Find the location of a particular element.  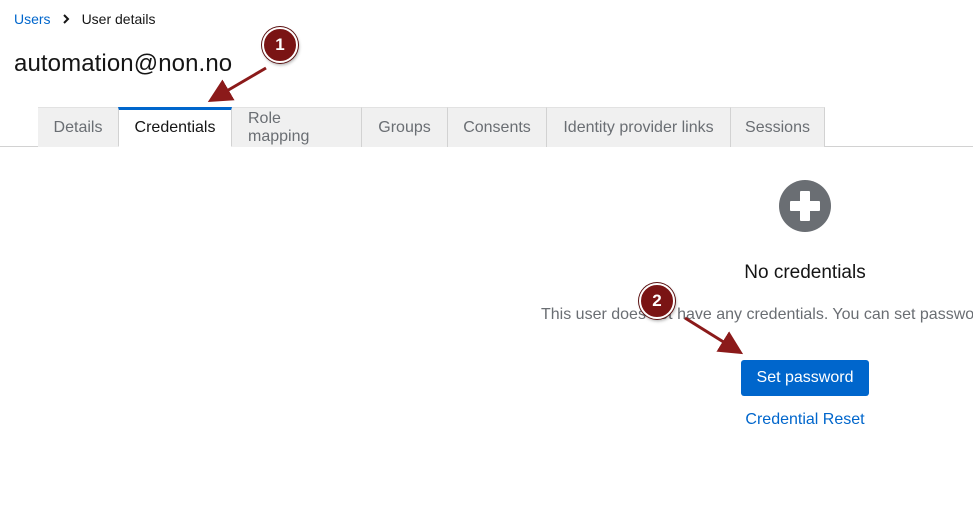

empty-state-title: No credentials is located at coordinates (805, 272).